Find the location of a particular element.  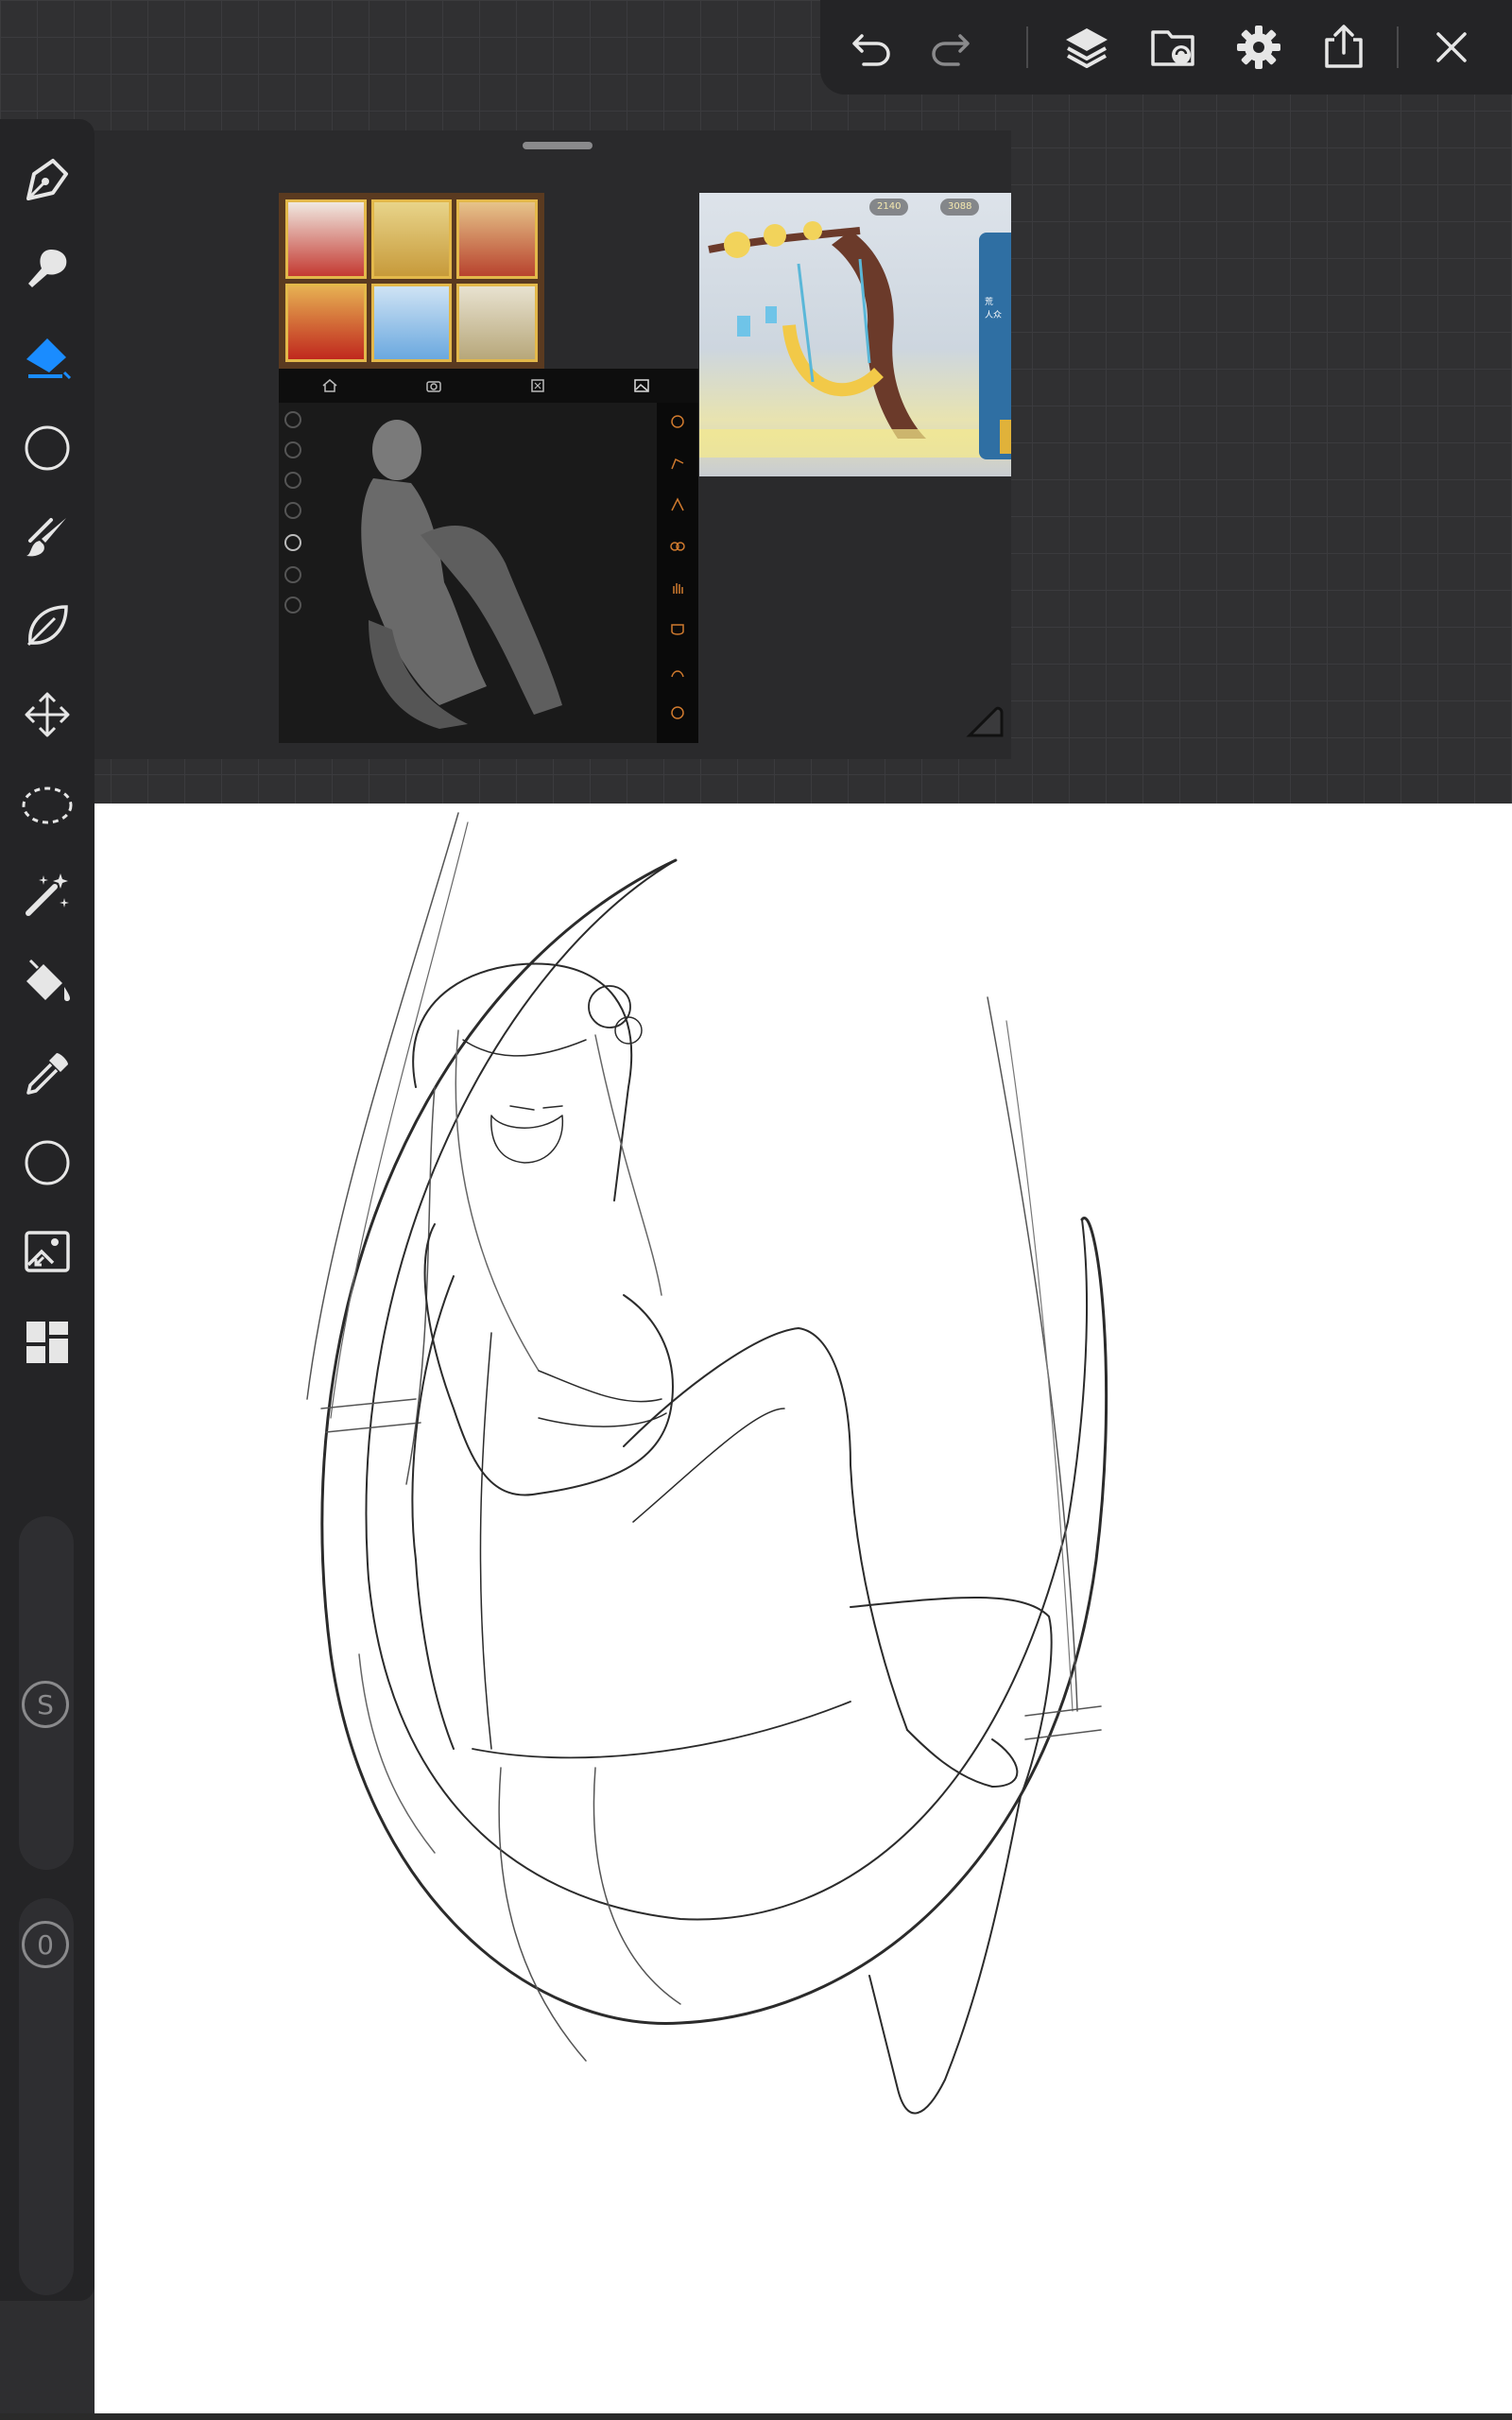

pen-tool-button is located at coordinates (47, 179).